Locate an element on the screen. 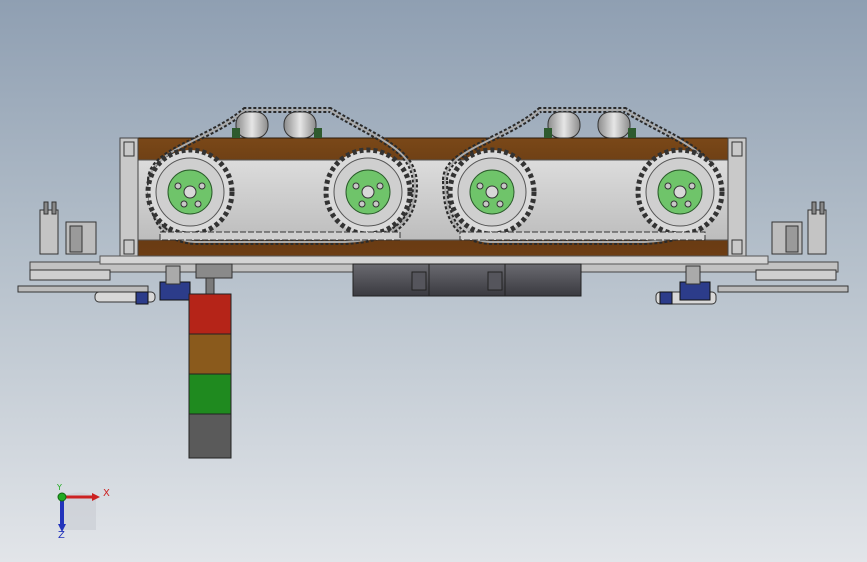 This screenshot has height=562, width=867. stack-light-amber is located at coordinates (210, 354).